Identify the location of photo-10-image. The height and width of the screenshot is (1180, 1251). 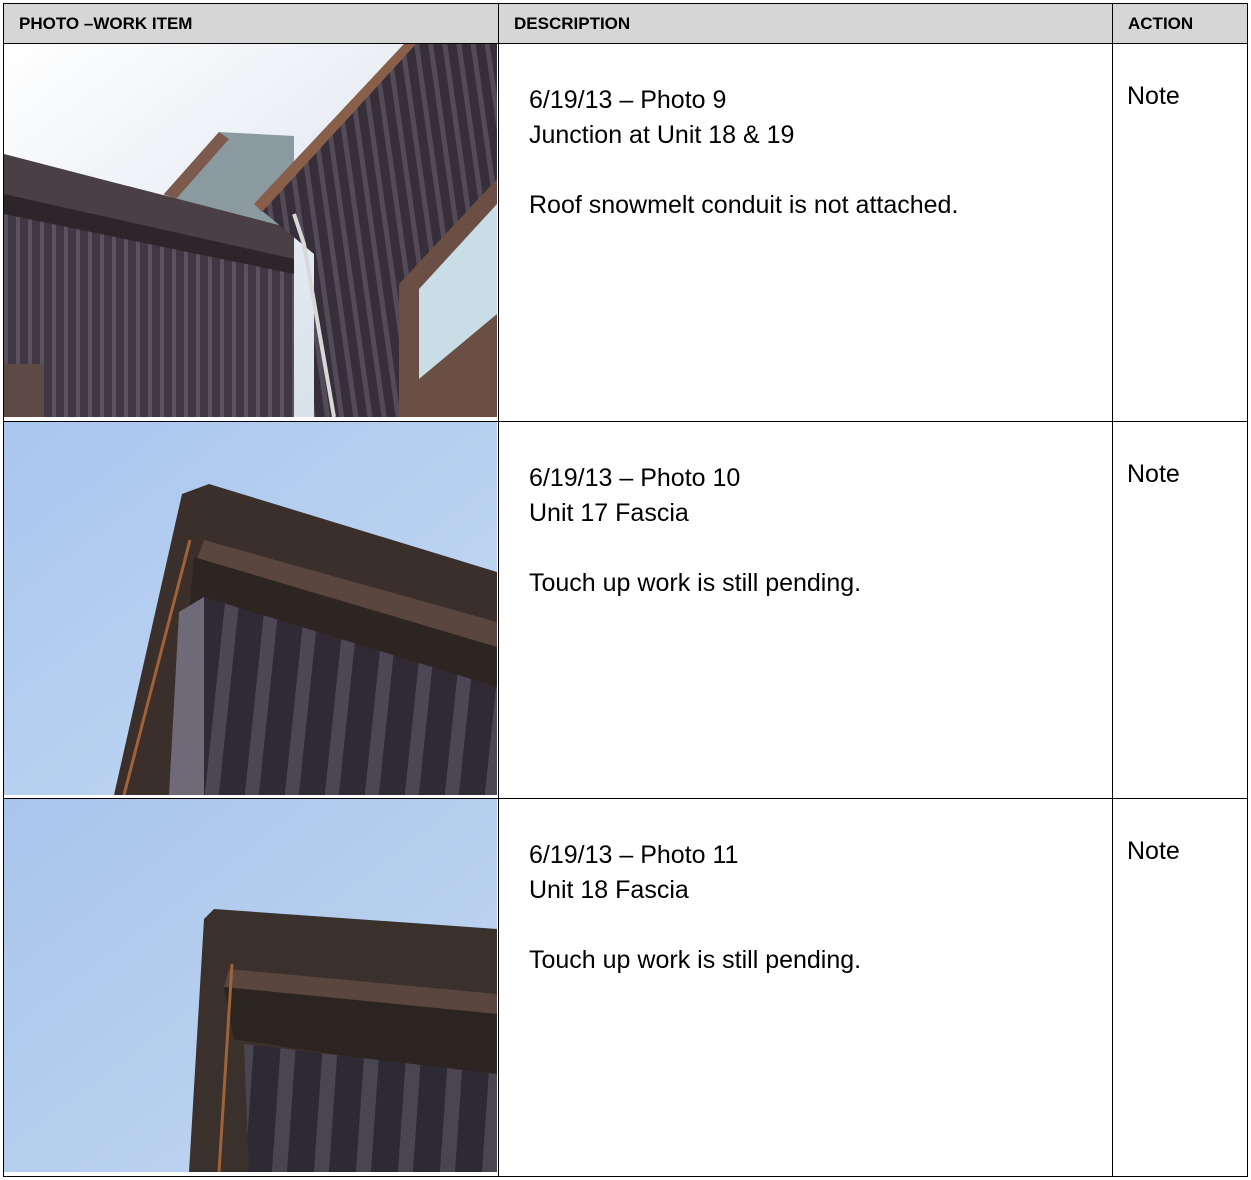
(250, 608).